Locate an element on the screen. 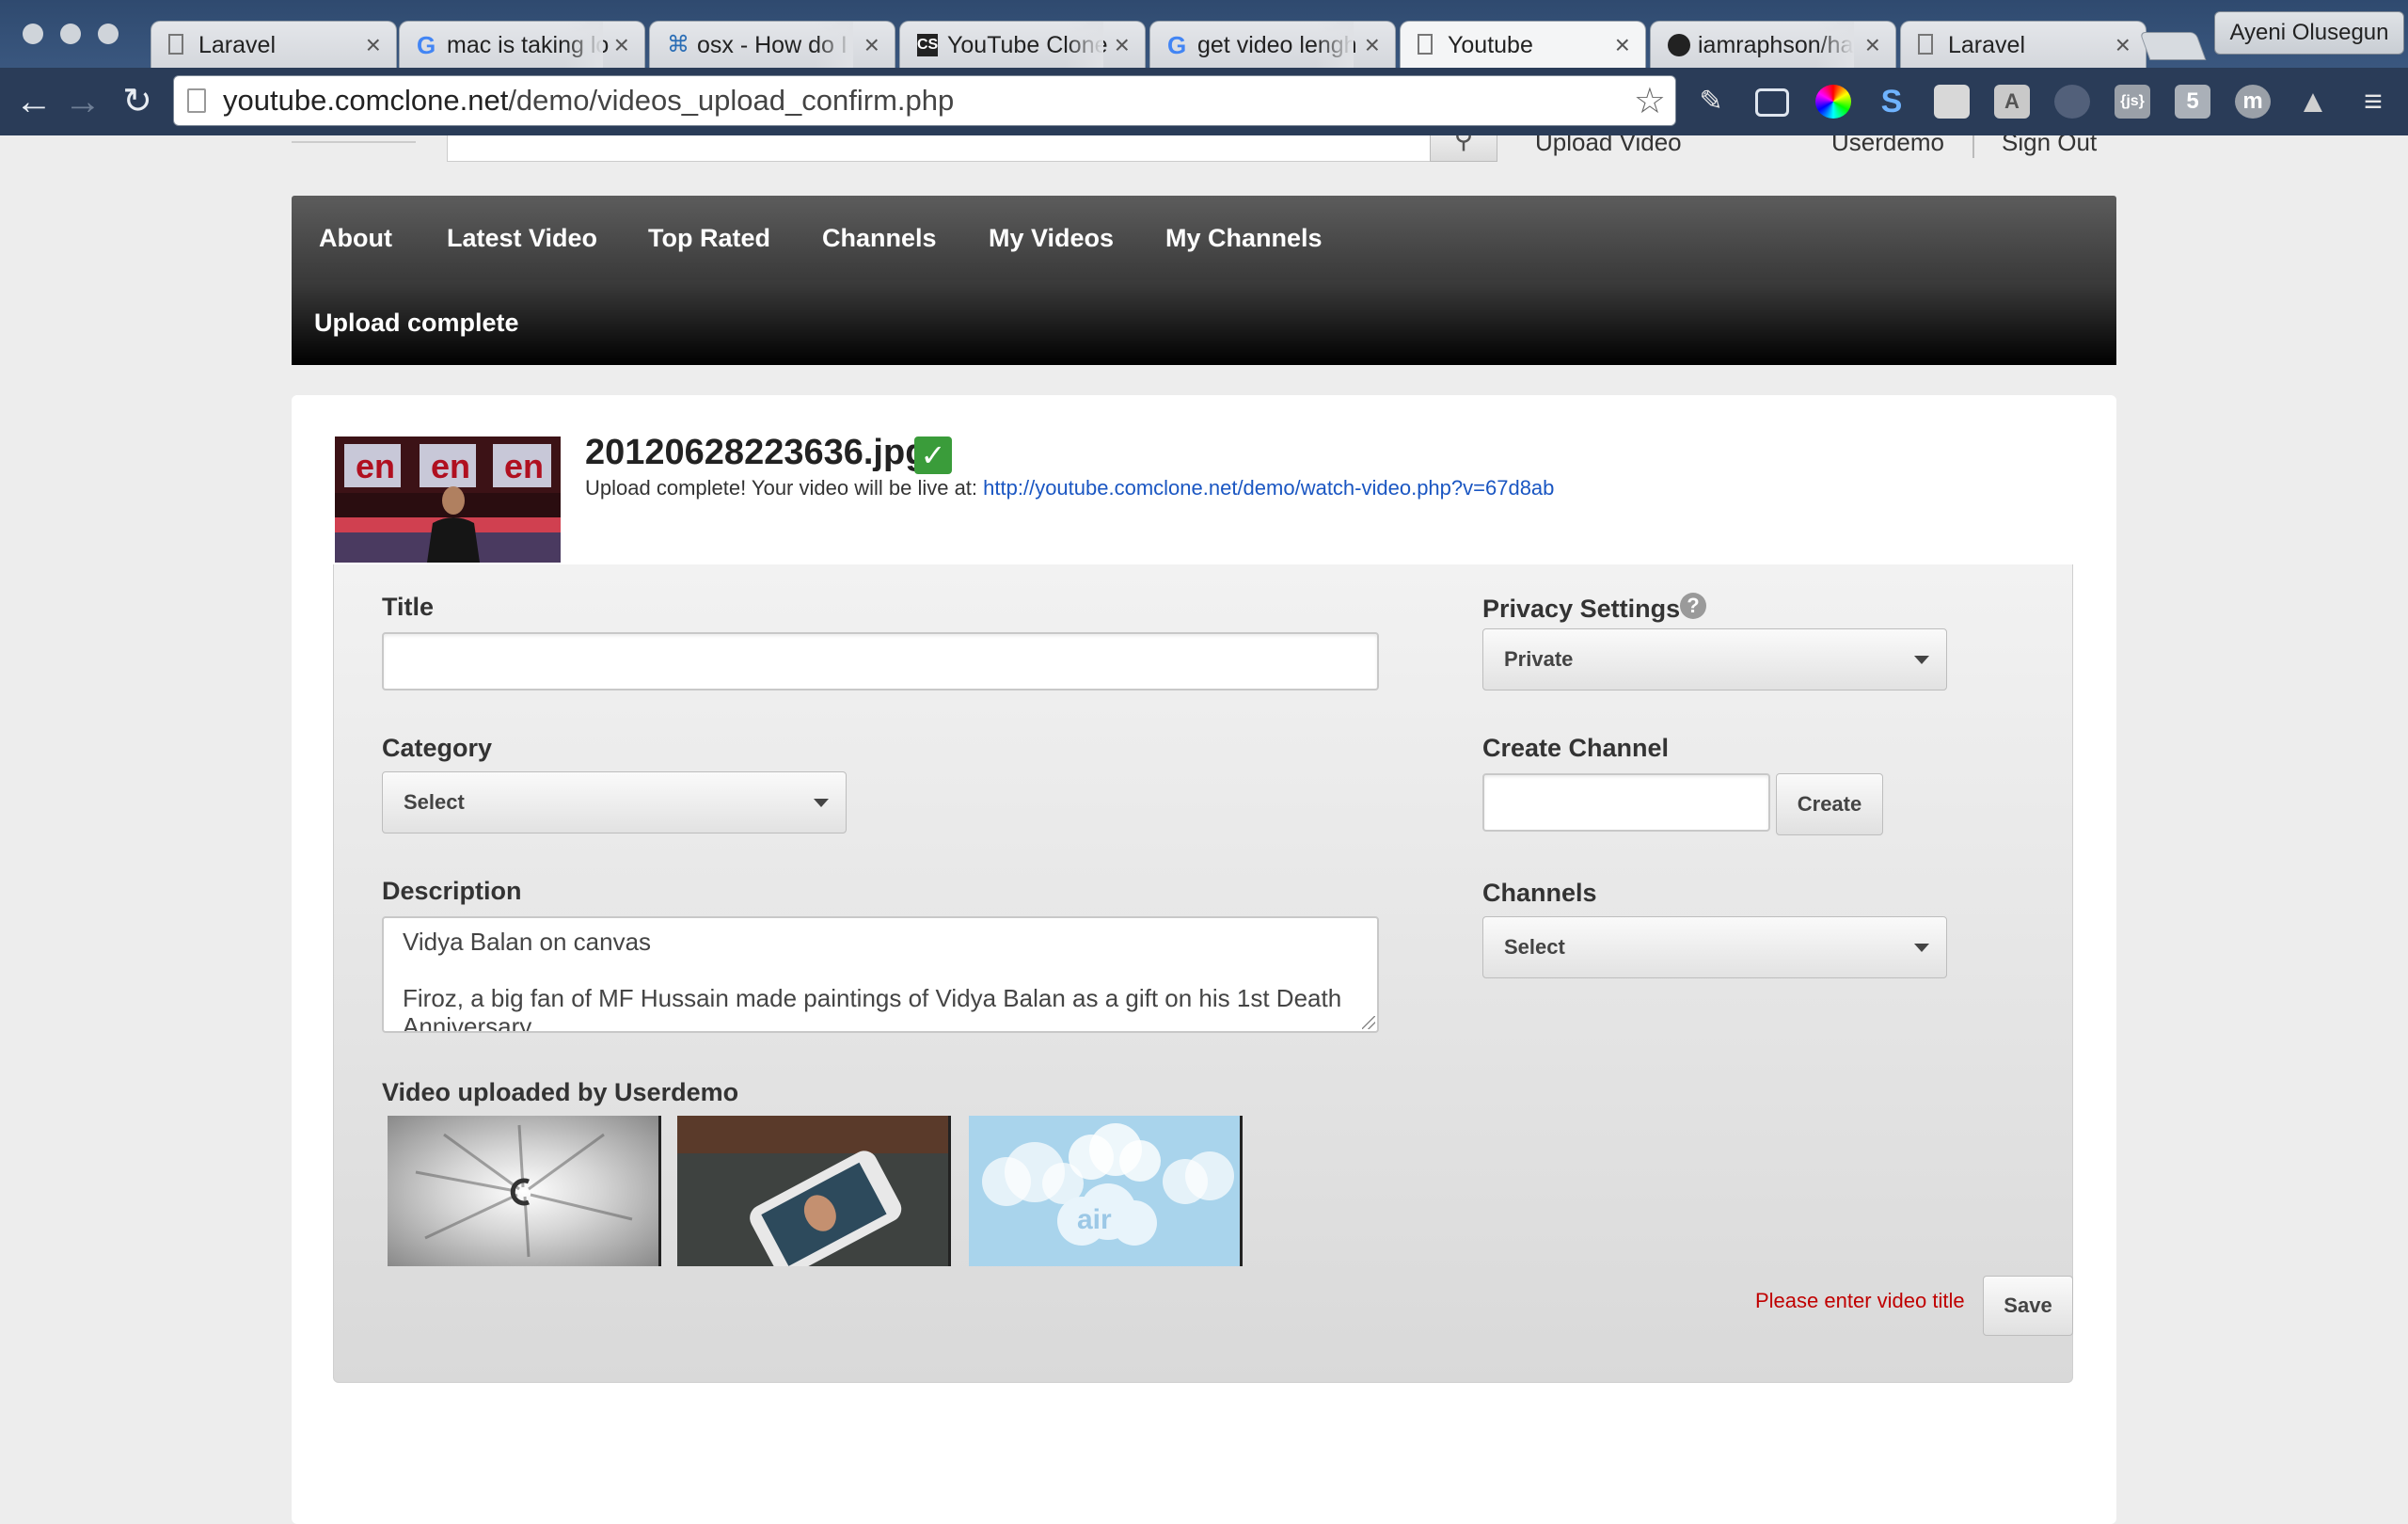  validation-error: Please enter video title is located at coordinates (1860, 1301).